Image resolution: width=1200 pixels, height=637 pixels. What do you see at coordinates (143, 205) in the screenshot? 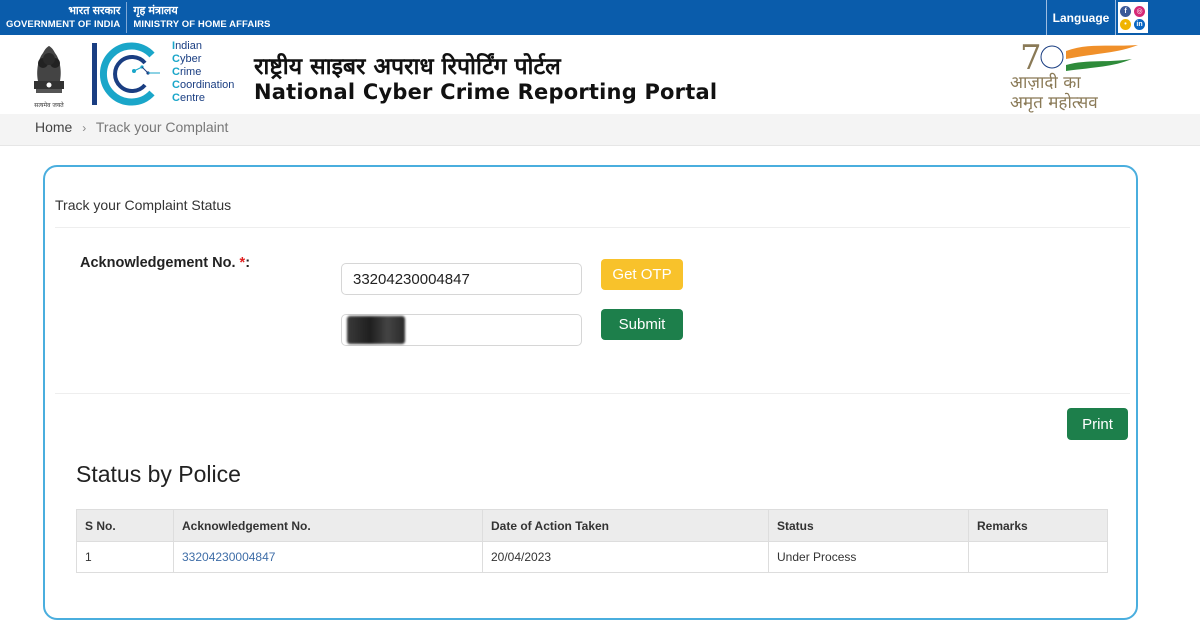
I see `card-title: Track your Complaint Status` at bounding box center [143, 205].